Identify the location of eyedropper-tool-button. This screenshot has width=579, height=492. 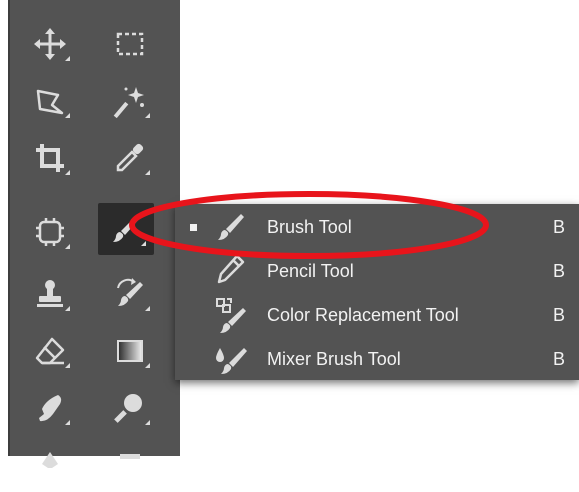
(130, 158).